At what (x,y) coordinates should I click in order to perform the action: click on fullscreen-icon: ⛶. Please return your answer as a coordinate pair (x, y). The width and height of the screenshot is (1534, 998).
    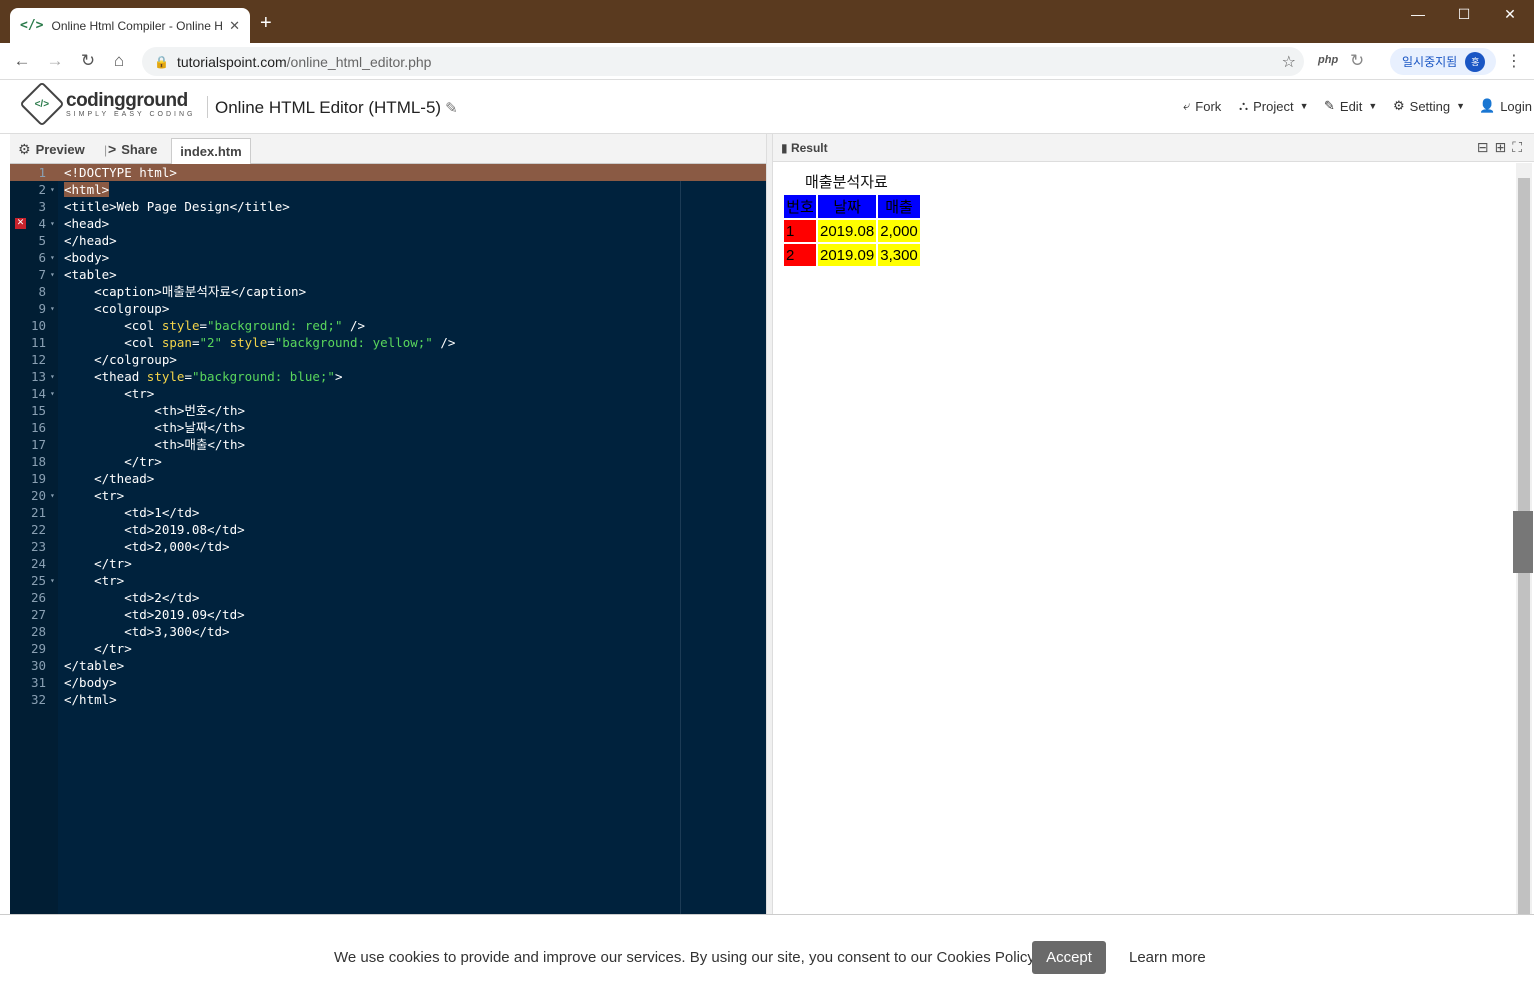
    Looking at the image, I should click on (1520, 147).